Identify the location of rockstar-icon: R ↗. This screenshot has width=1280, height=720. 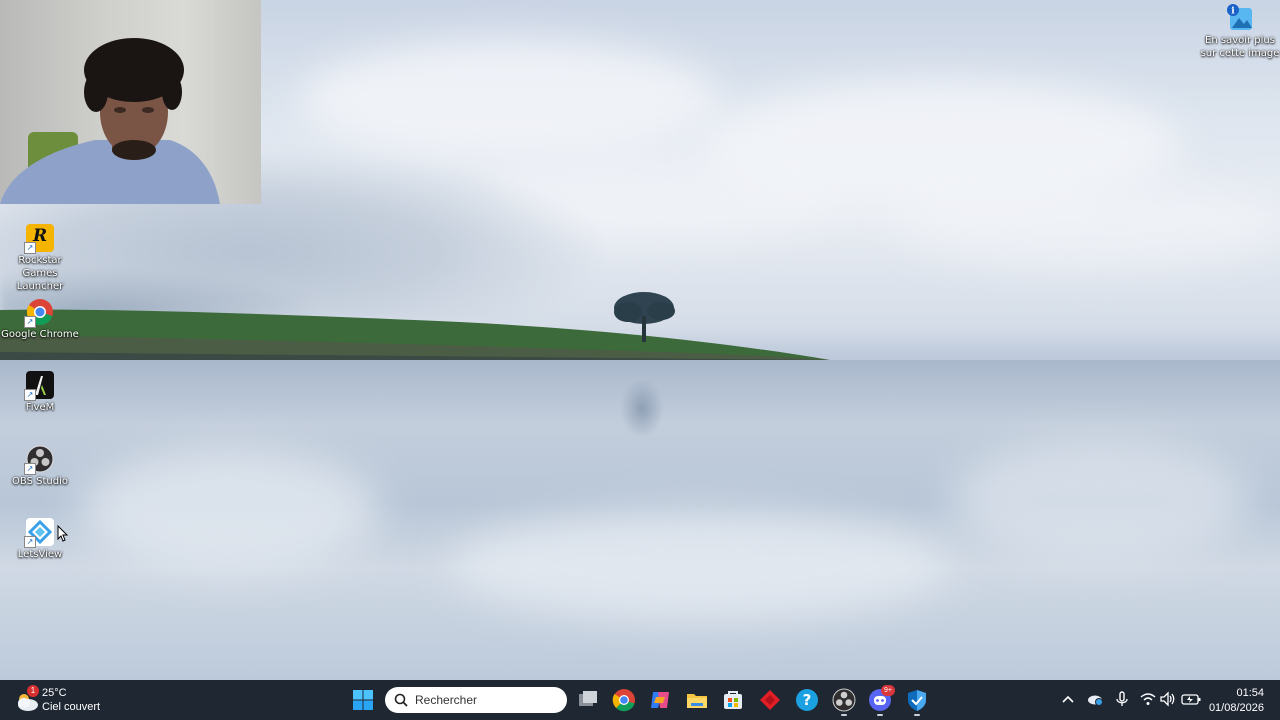
(39, 239).